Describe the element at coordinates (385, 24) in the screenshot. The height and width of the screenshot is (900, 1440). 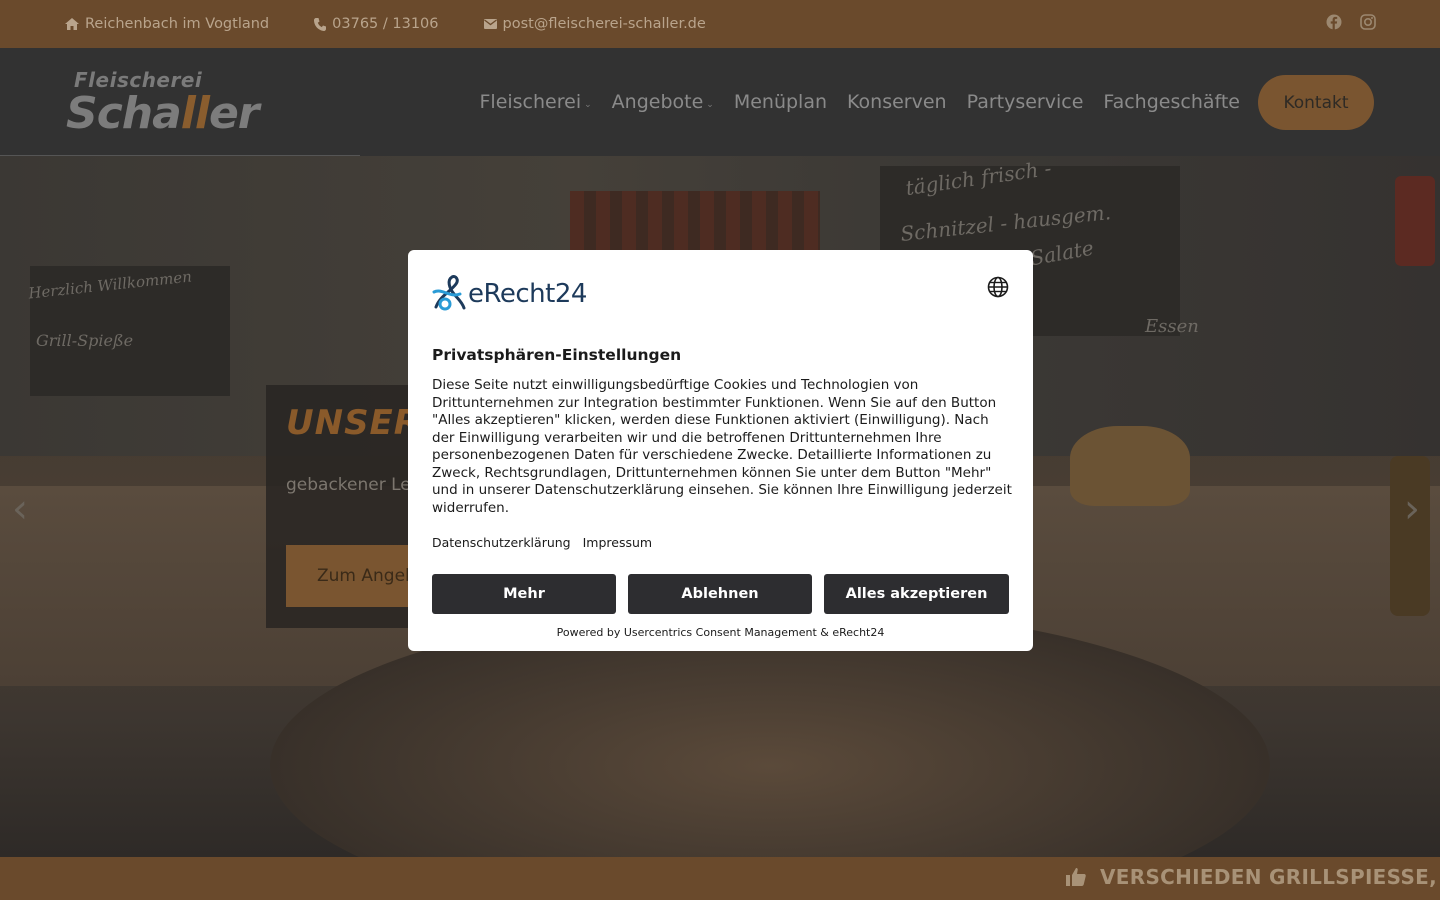
I see `phone-text: 03765 / 13106` at that location.